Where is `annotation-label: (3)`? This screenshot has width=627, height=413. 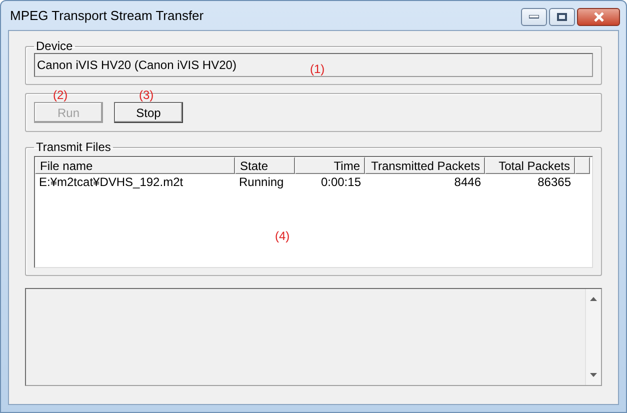 annotation-label: (3) is located at coordinates (146, 95).